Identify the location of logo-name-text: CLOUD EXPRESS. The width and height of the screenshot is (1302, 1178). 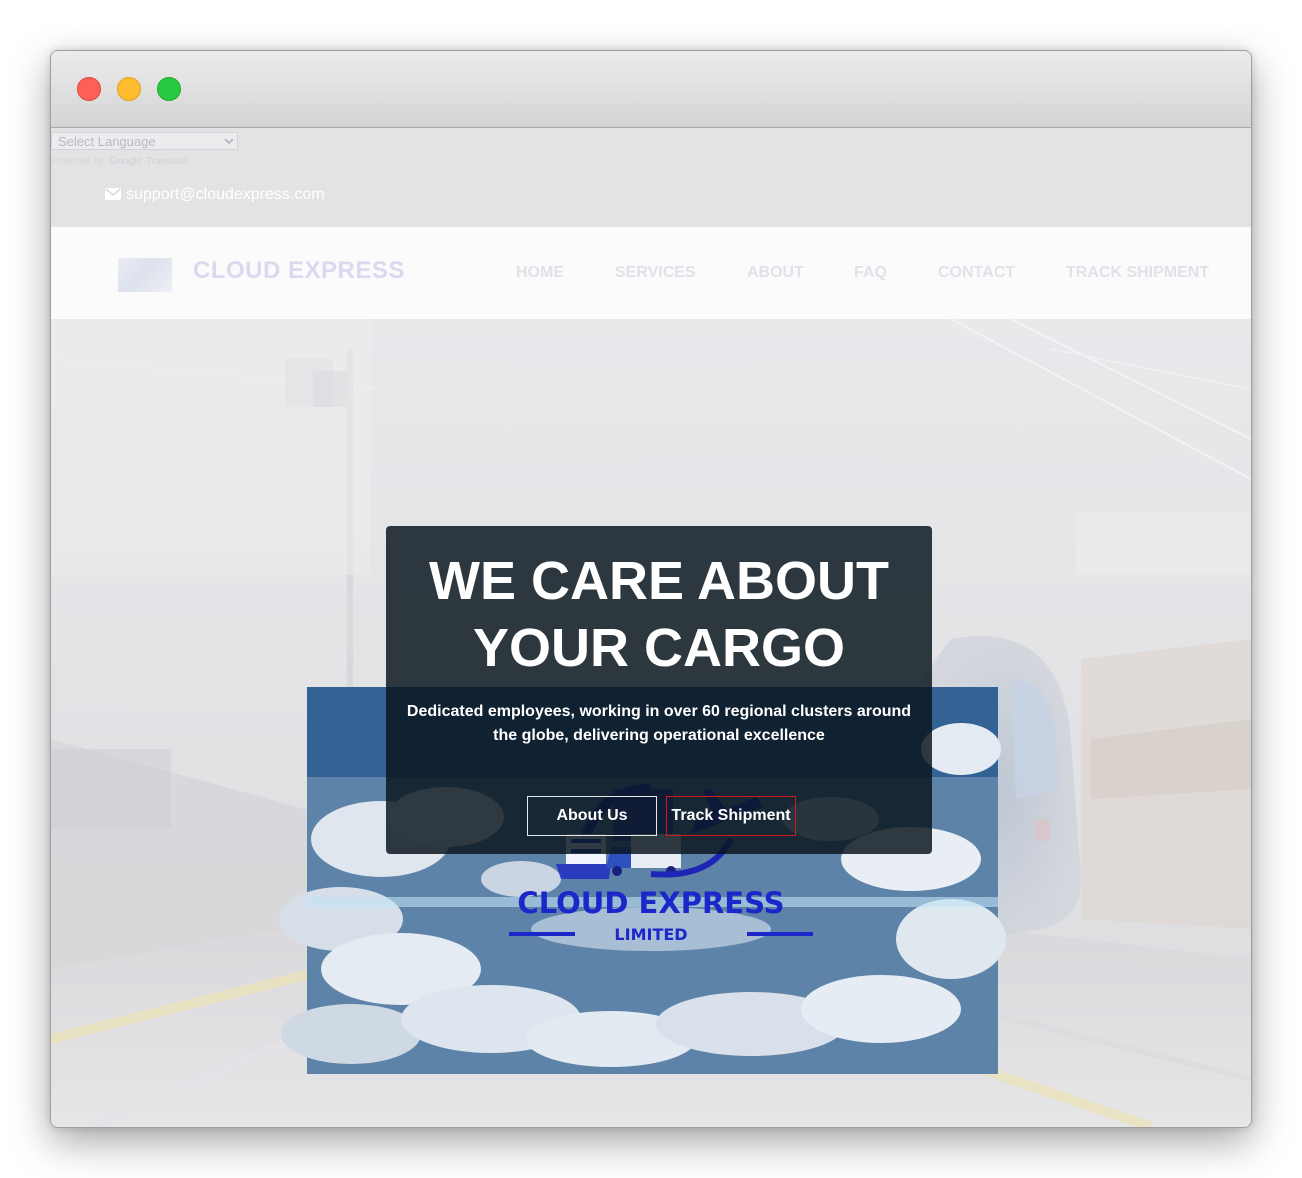
(650, 903).